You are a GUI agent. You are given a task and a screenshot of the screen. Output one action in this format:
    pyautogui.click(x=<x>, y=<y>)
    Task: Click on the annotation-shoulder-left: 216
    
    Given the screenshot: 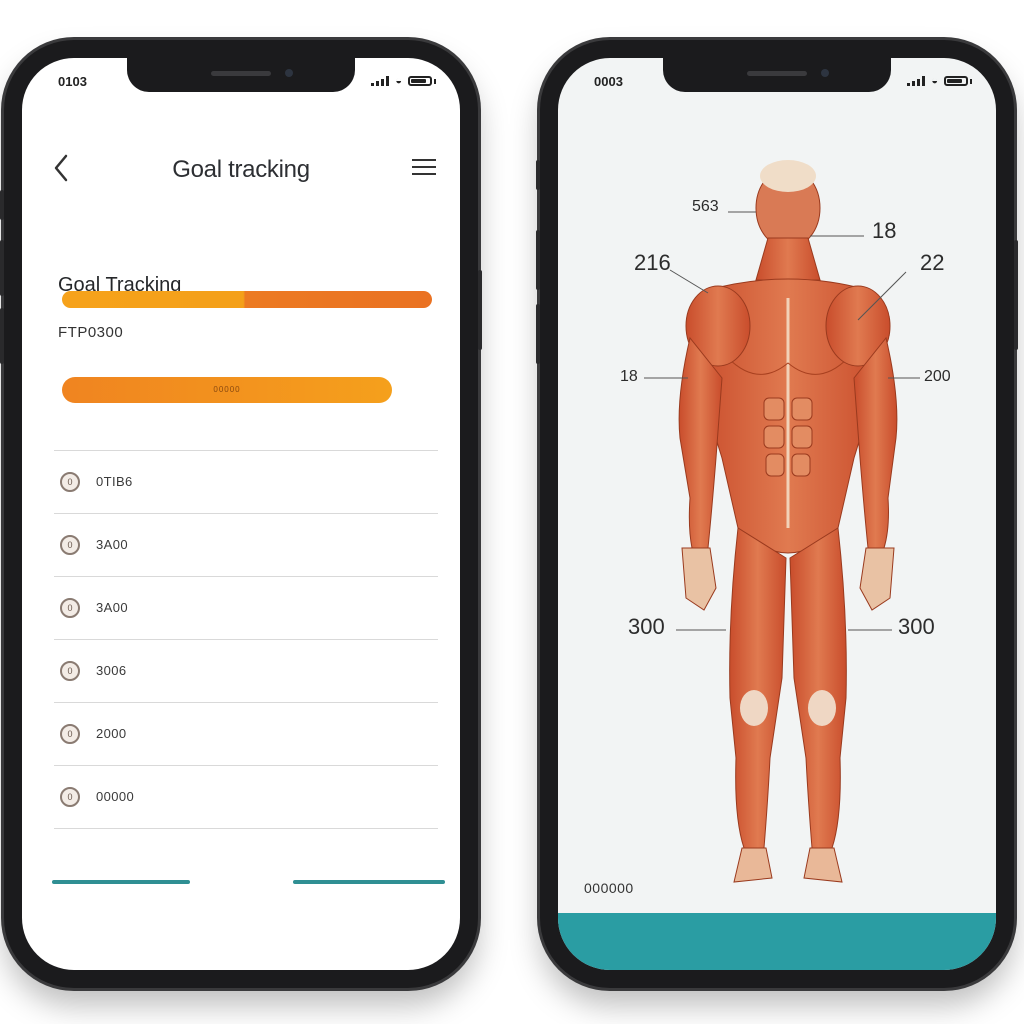 What is the action you would take?
    pyautogui.click(x=652, y=262)
    